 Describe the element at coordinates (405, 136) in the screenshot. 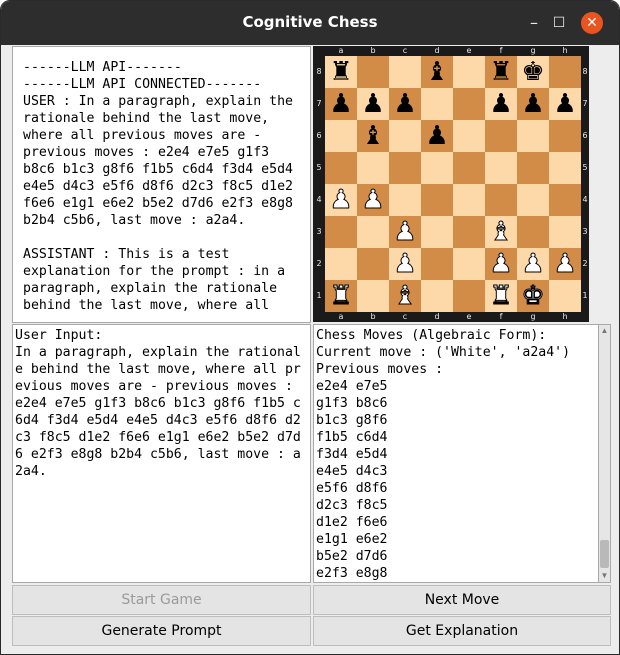

I see `square-c6` at that location.